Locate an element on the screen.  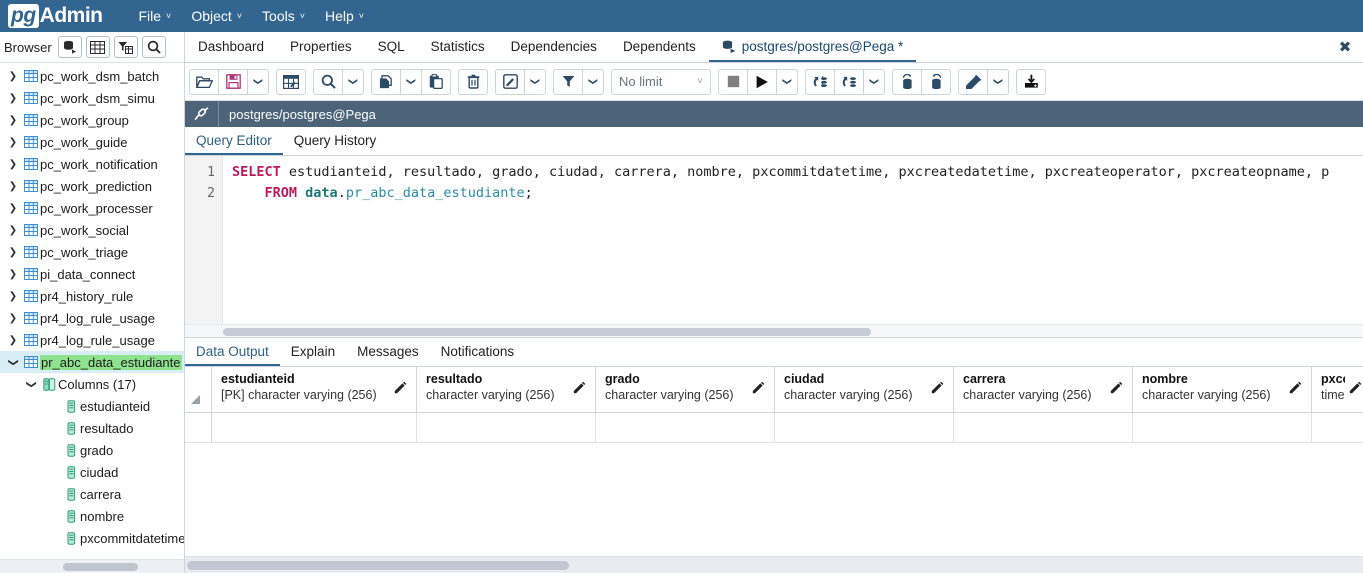
tree-node-pc-work-group: ❯ pc_work_group is located at coordinates (92, 120).